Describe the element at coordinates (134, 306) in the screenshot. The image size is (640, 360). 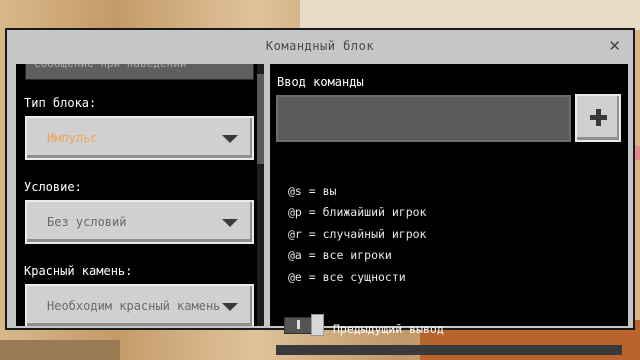
I see `redstone-value: Необходим красный камень` at that location.